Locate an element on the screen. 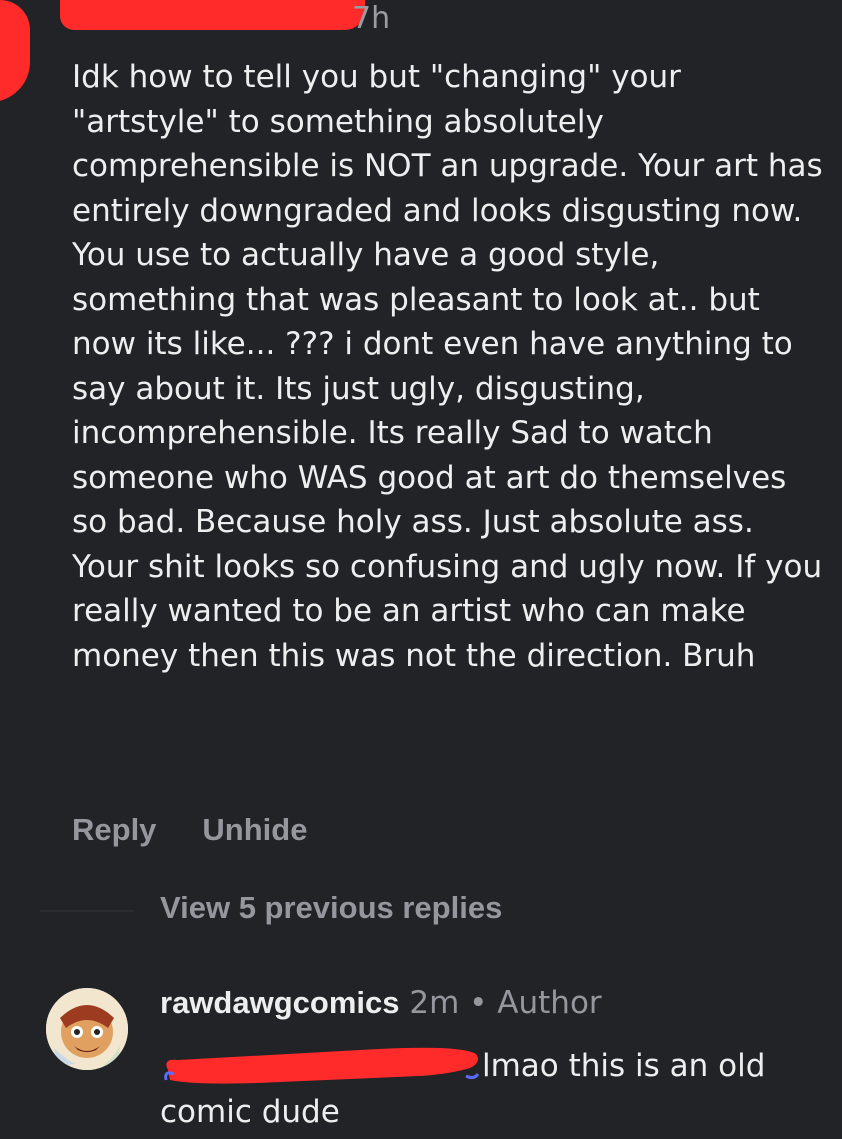  reply-timestamp: 2m is located at coordinates (434, 1003).